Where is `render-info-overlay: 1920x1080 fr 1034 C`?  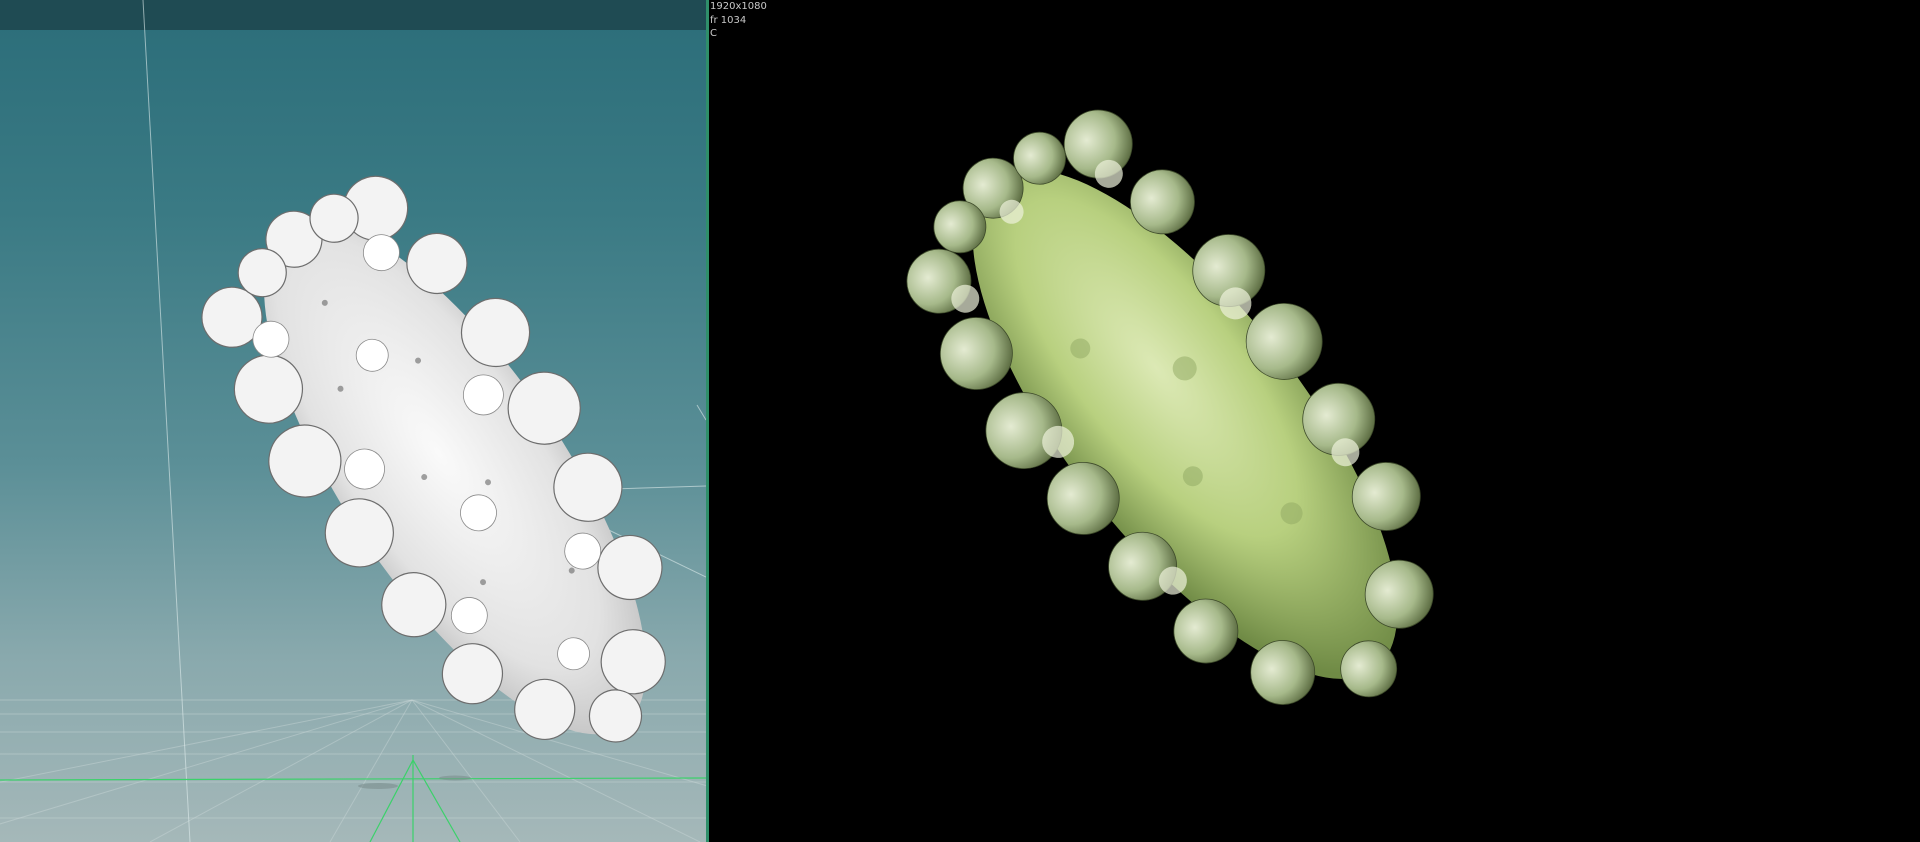 render-info-overlay: 1920x1080 fr 1034 C is located at coordinates (738, 20).